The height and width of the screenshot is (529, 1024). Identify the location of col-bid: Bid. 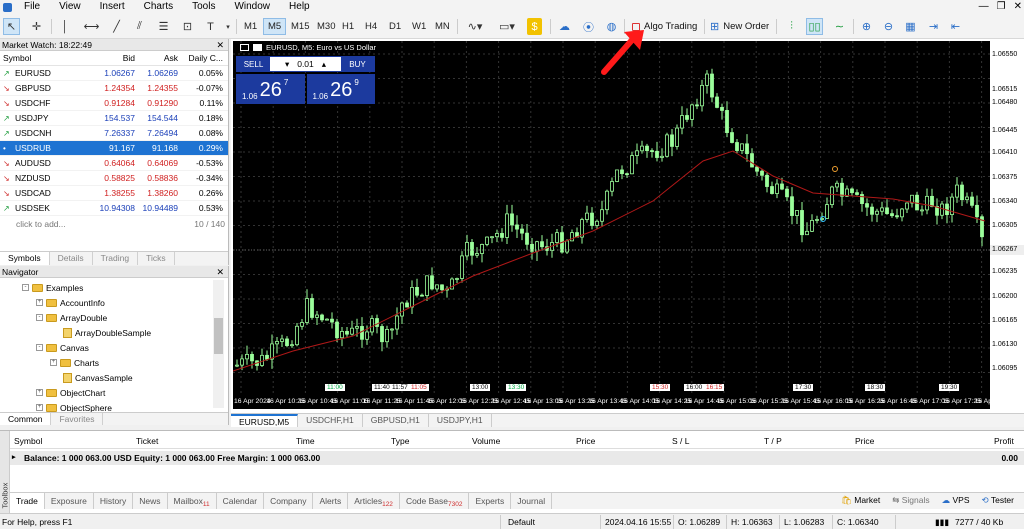
(112, 58).